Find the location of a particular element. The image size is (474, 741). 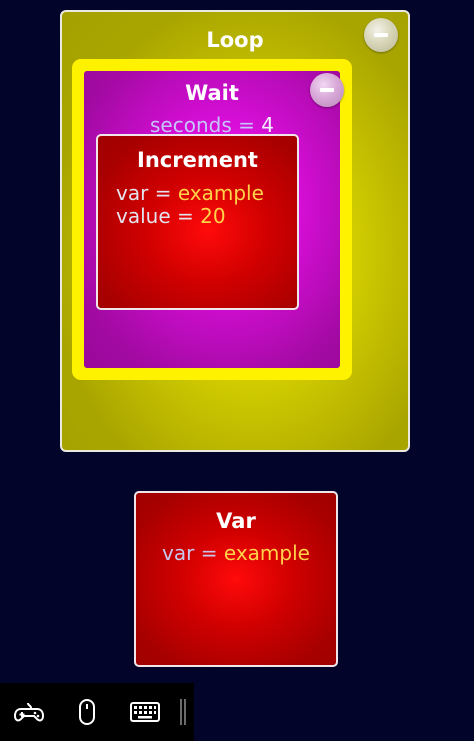

wait-collapse-button is located at coordinates (327, 90).